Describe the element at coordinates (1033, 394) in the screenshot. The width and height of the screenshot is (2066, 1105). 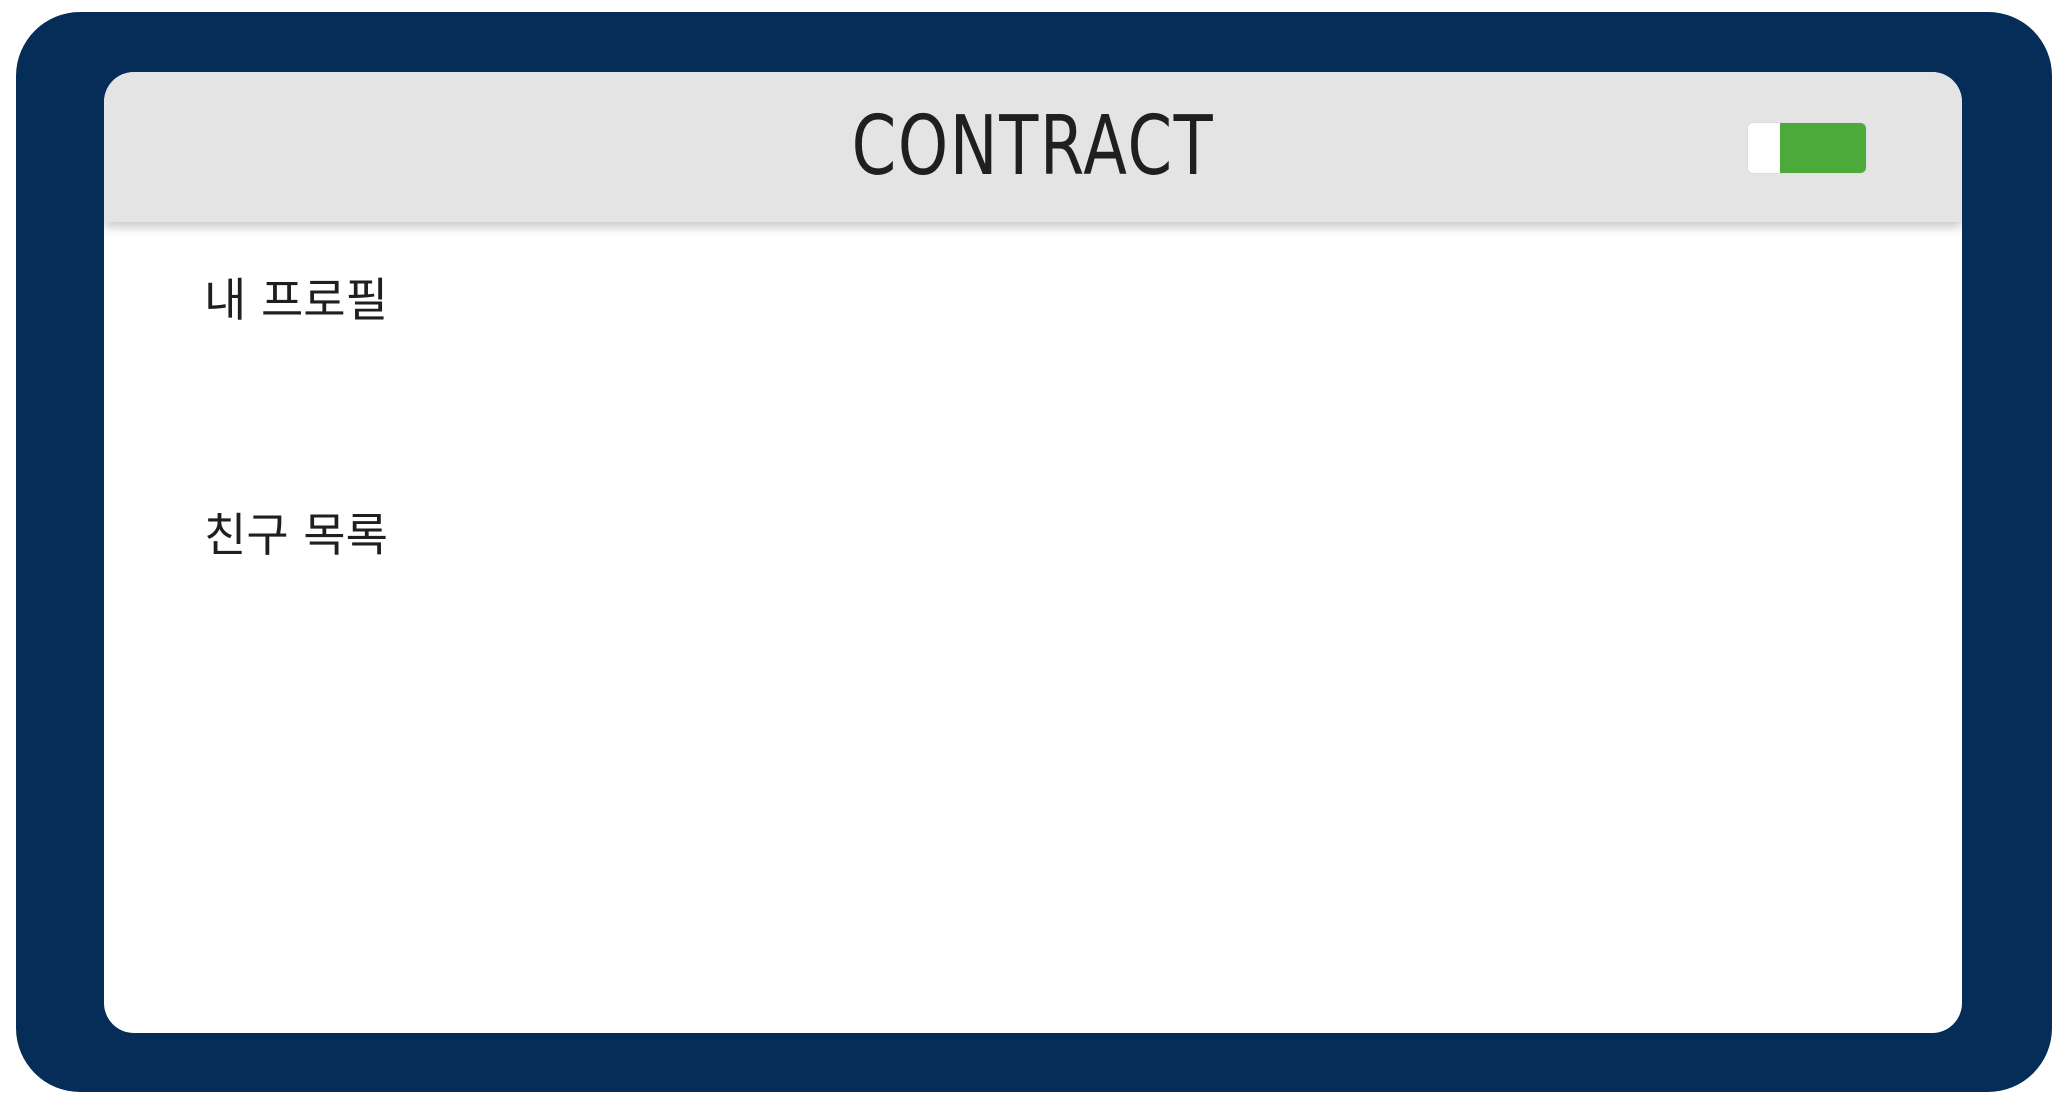
I see `my-profile-area` at that location.